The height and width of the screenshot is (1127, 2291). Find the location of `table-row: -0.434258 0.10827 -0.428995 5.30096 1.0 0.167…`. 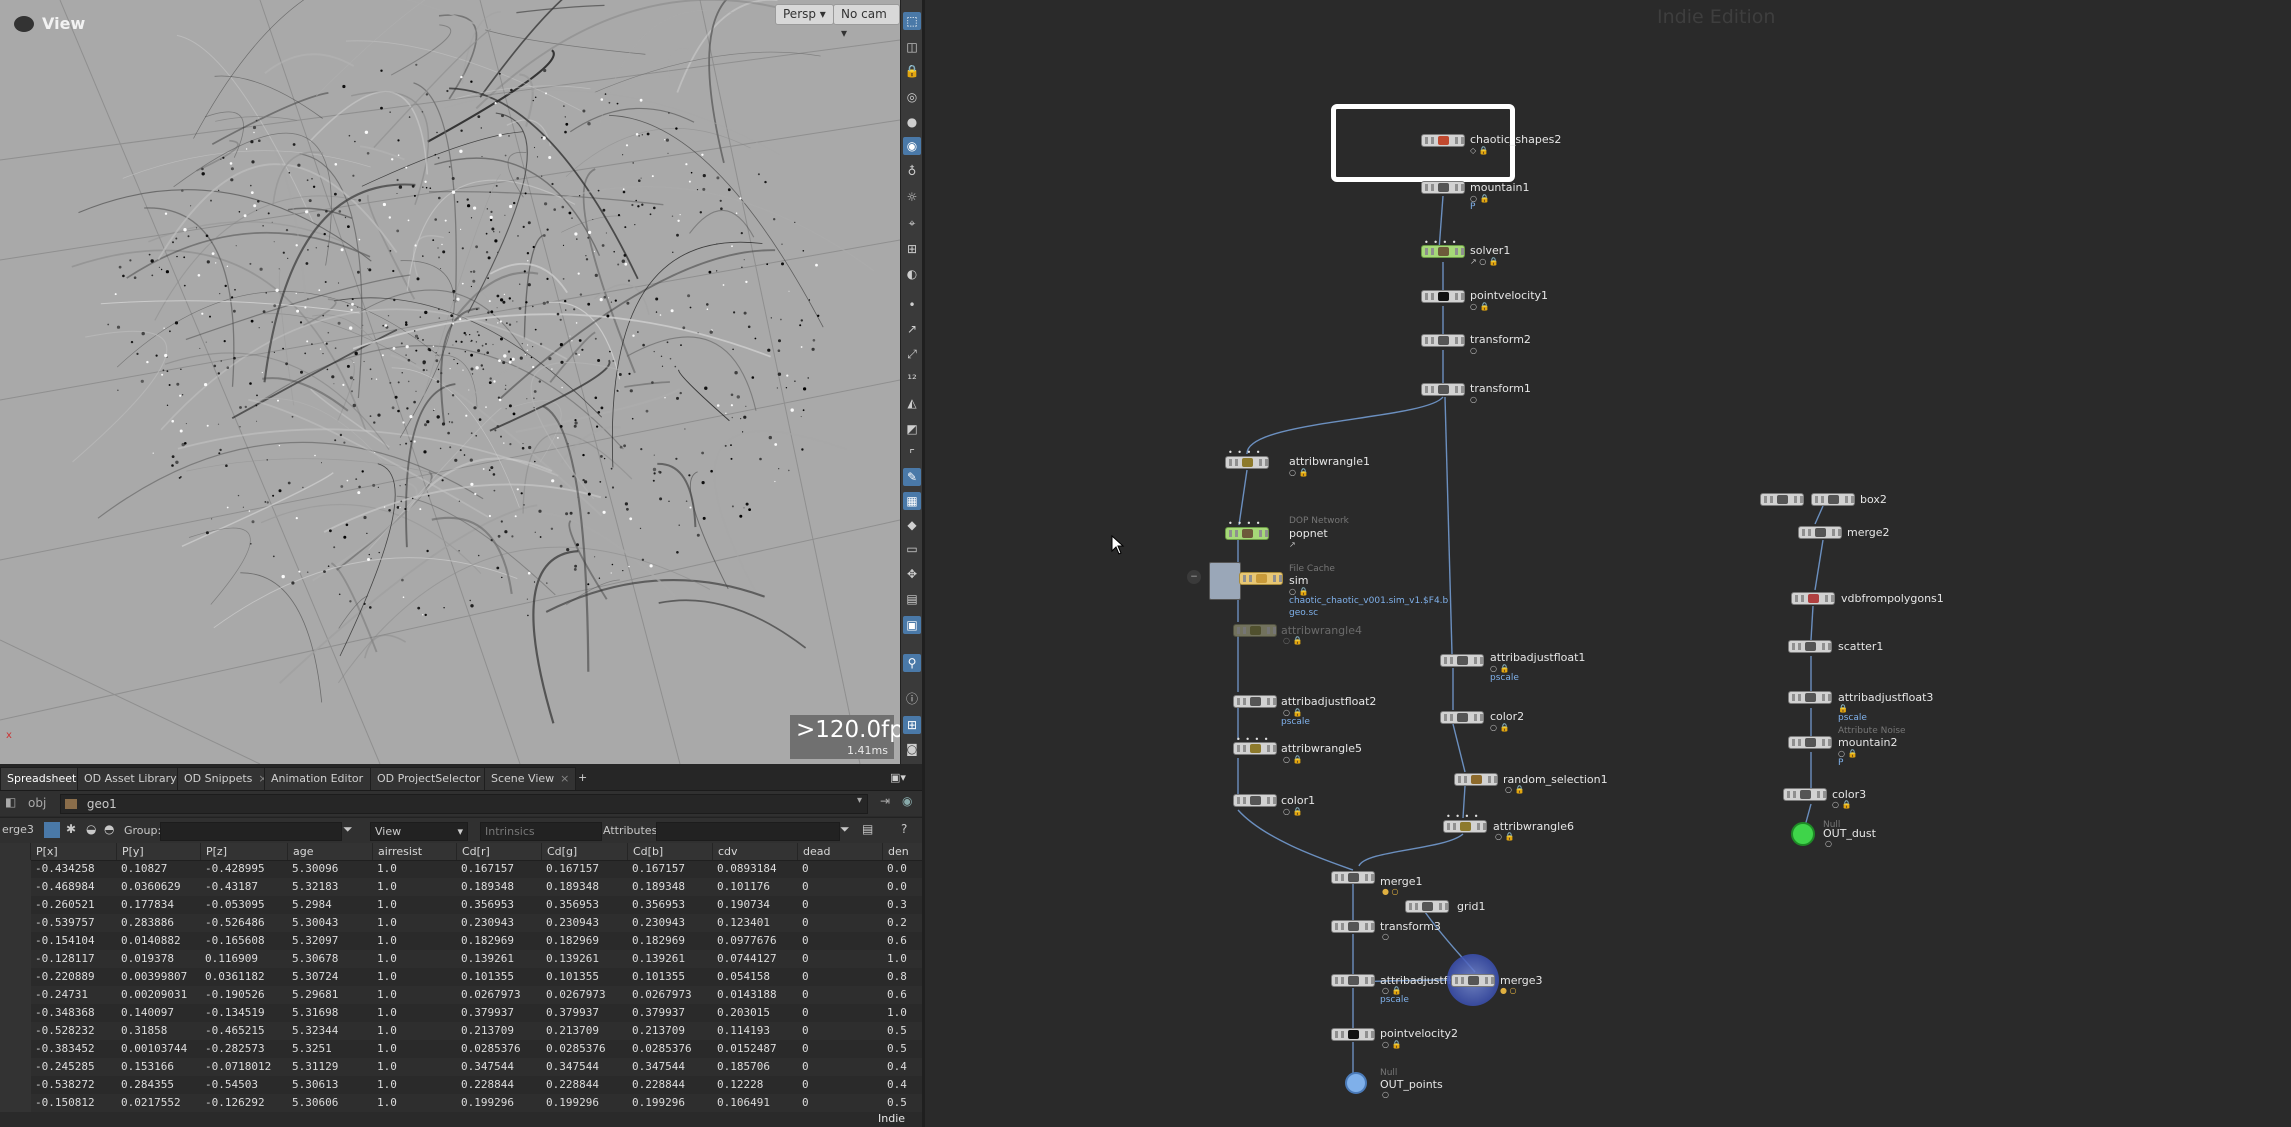

table-row: -0.434258 0.10827 -0.428995 5.30096 1.0 0.167… is located at coordinates (461, 869).